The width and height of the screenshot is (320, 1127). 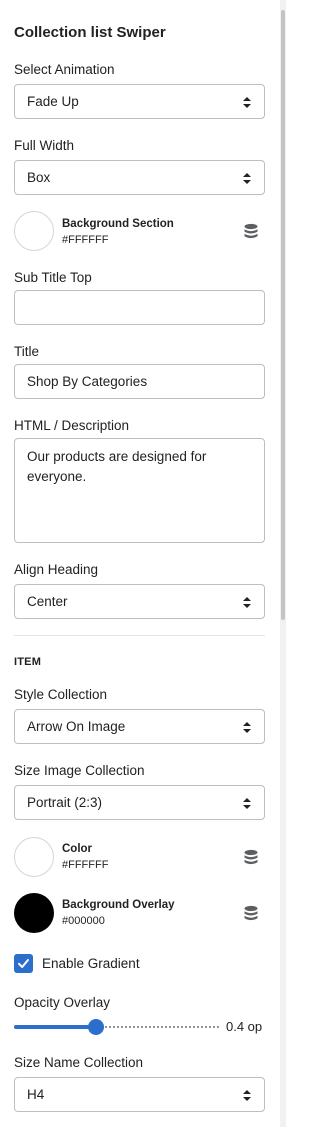 I want to click on background-section-swatch, so click(x=34, y=231).